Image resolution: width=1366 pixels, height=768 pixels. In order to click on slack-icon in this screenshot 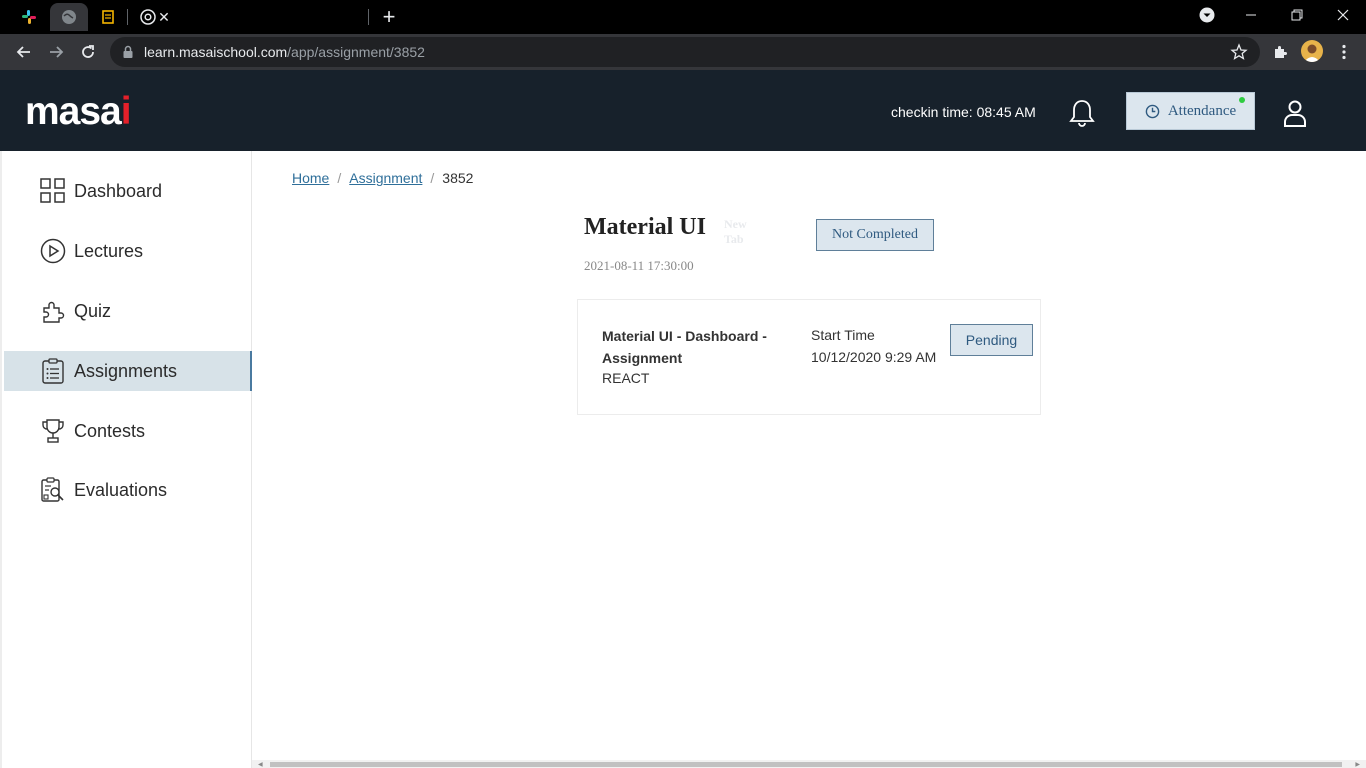, I will do `click(29, 17)`.